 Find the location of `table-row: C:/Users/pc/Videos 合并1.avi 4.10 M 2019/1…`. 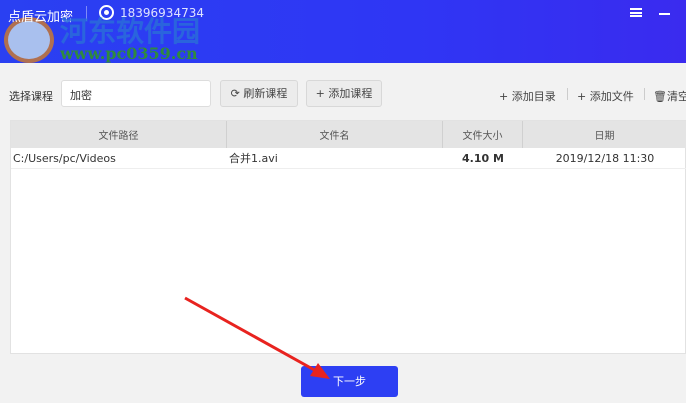

table-row: C:/Users/pc/Videos 合并1.avi 4.10 M 2019/1… is located at coordinates (348, 158).